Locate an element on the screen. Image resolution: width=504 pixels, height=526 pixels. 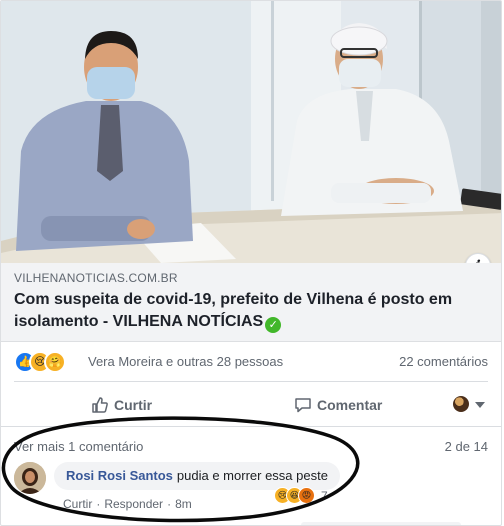
check-circle-icon: ✓ is located at coordinates (273, 325).